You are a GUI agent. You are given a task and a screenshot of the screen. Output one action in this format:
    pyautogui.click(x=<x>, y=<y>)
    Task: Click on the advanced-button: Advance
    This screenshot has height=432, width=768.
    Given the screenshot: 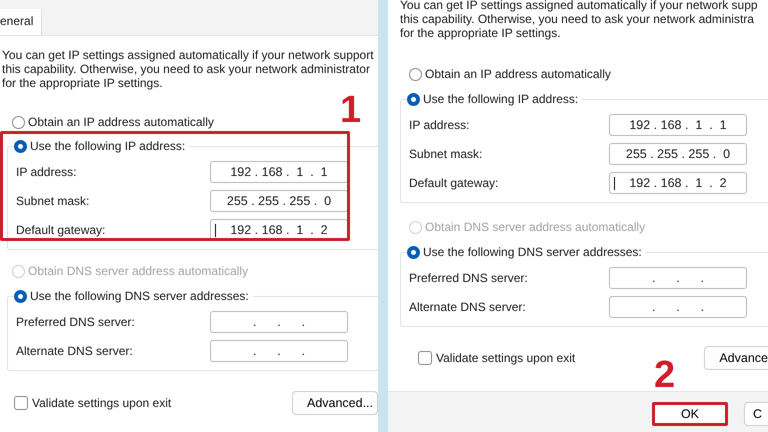 What is the action you would take?
    pyautogui.click(x=736, y=358)
    